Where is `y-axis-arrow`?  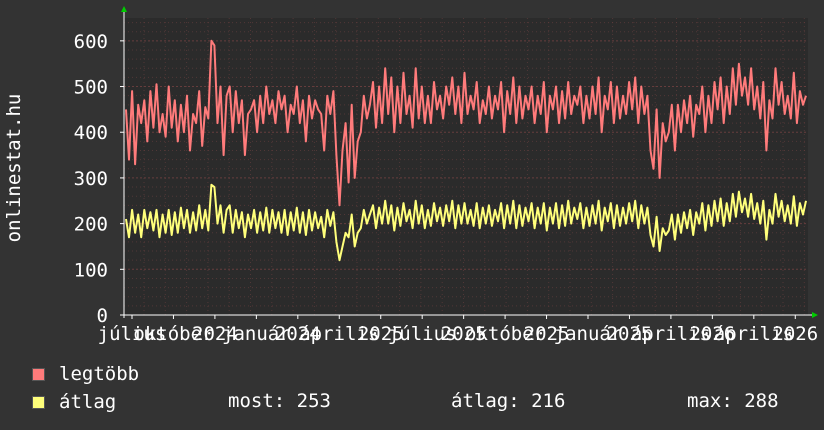 y-axis-arrow is located at coordinates (124, 9).